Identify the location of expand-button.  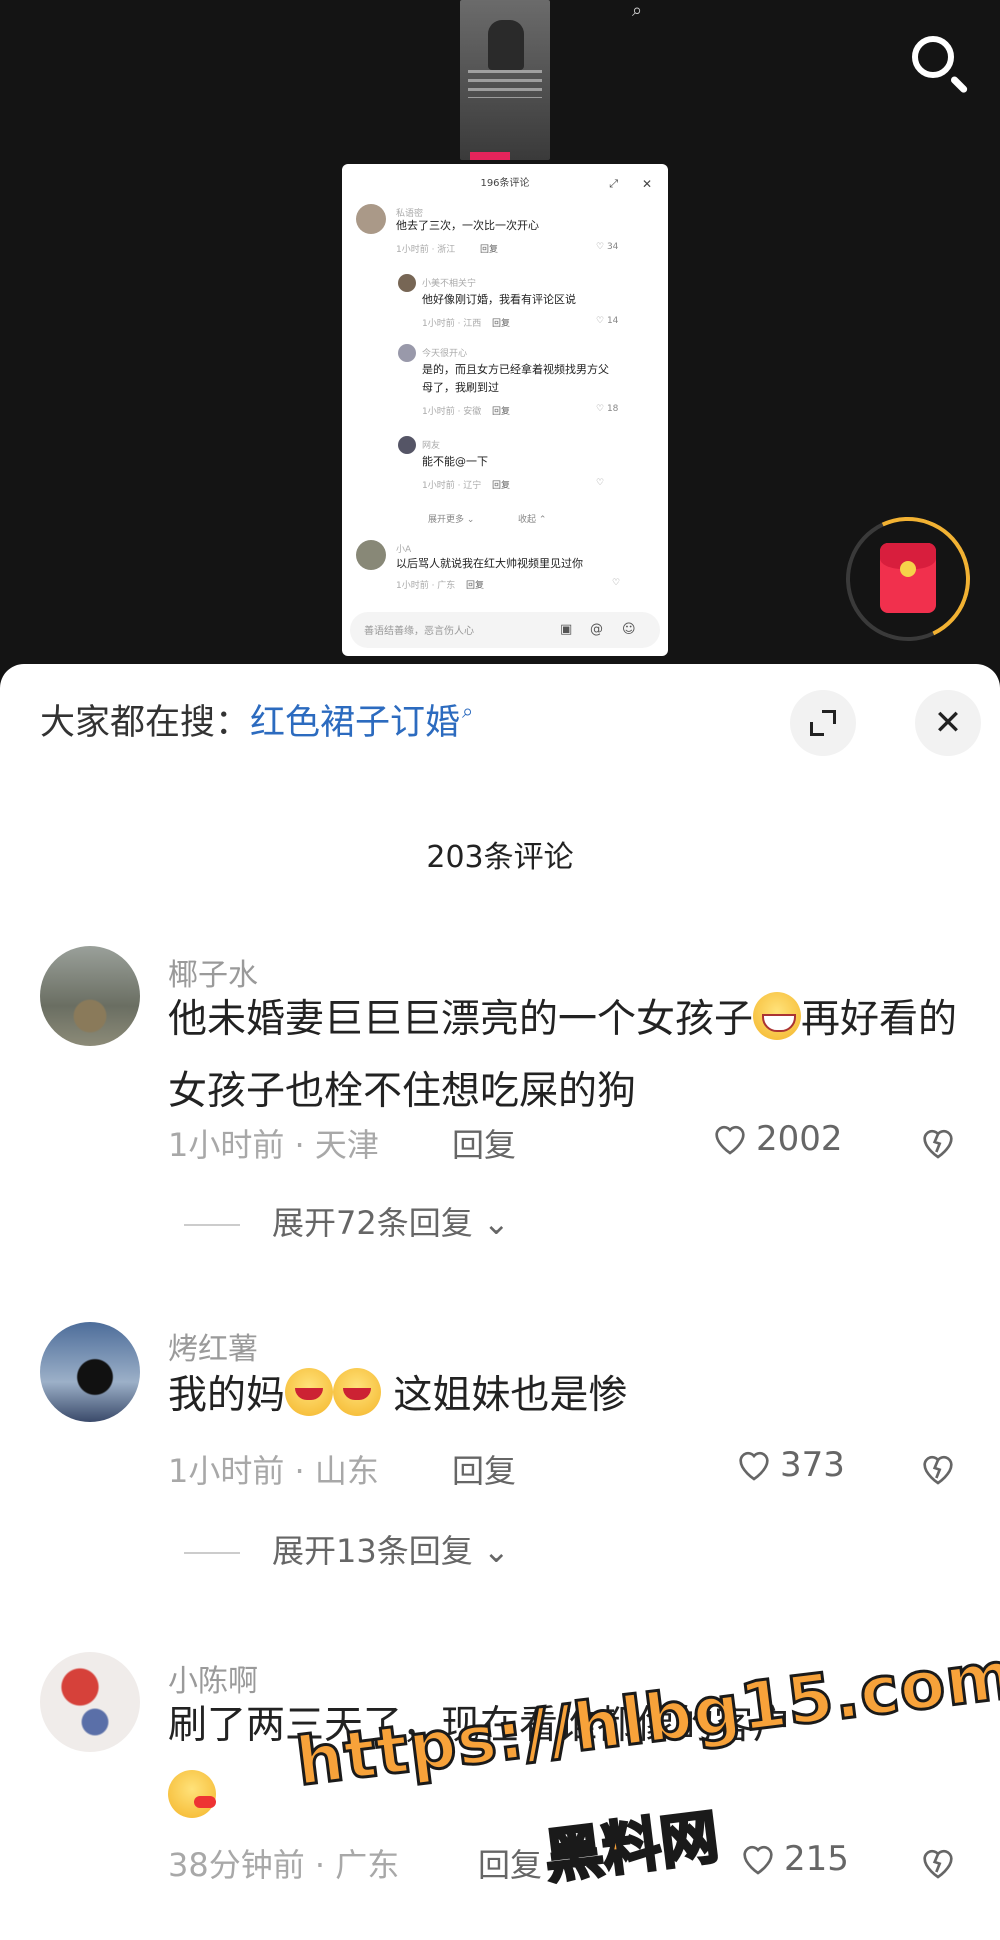
(823, 723).